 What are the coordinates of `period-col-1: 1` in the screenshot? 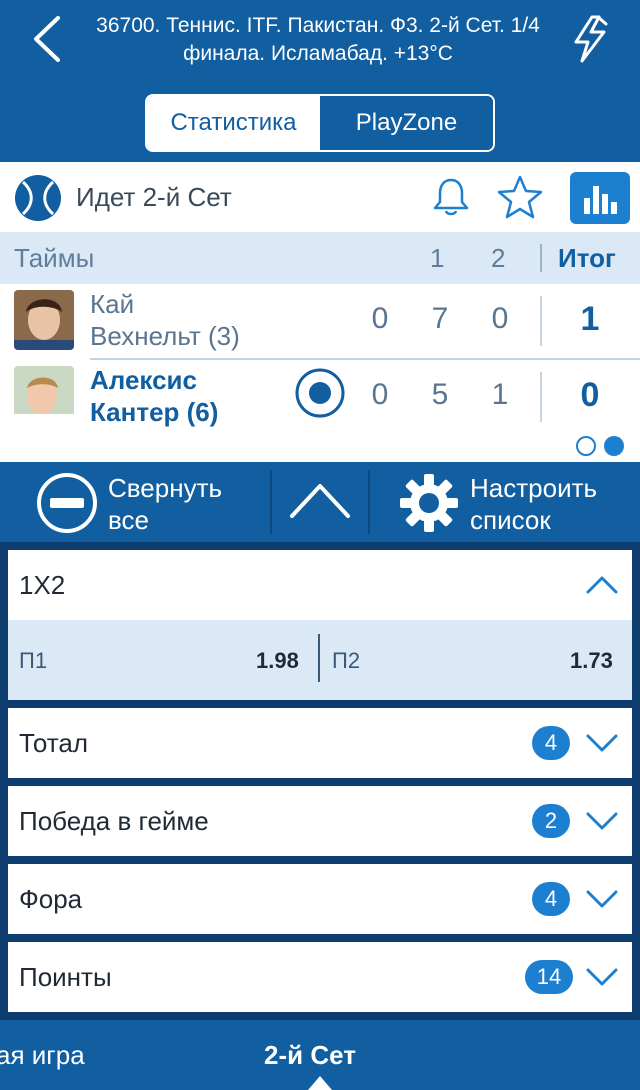 It's located at (437, 258).